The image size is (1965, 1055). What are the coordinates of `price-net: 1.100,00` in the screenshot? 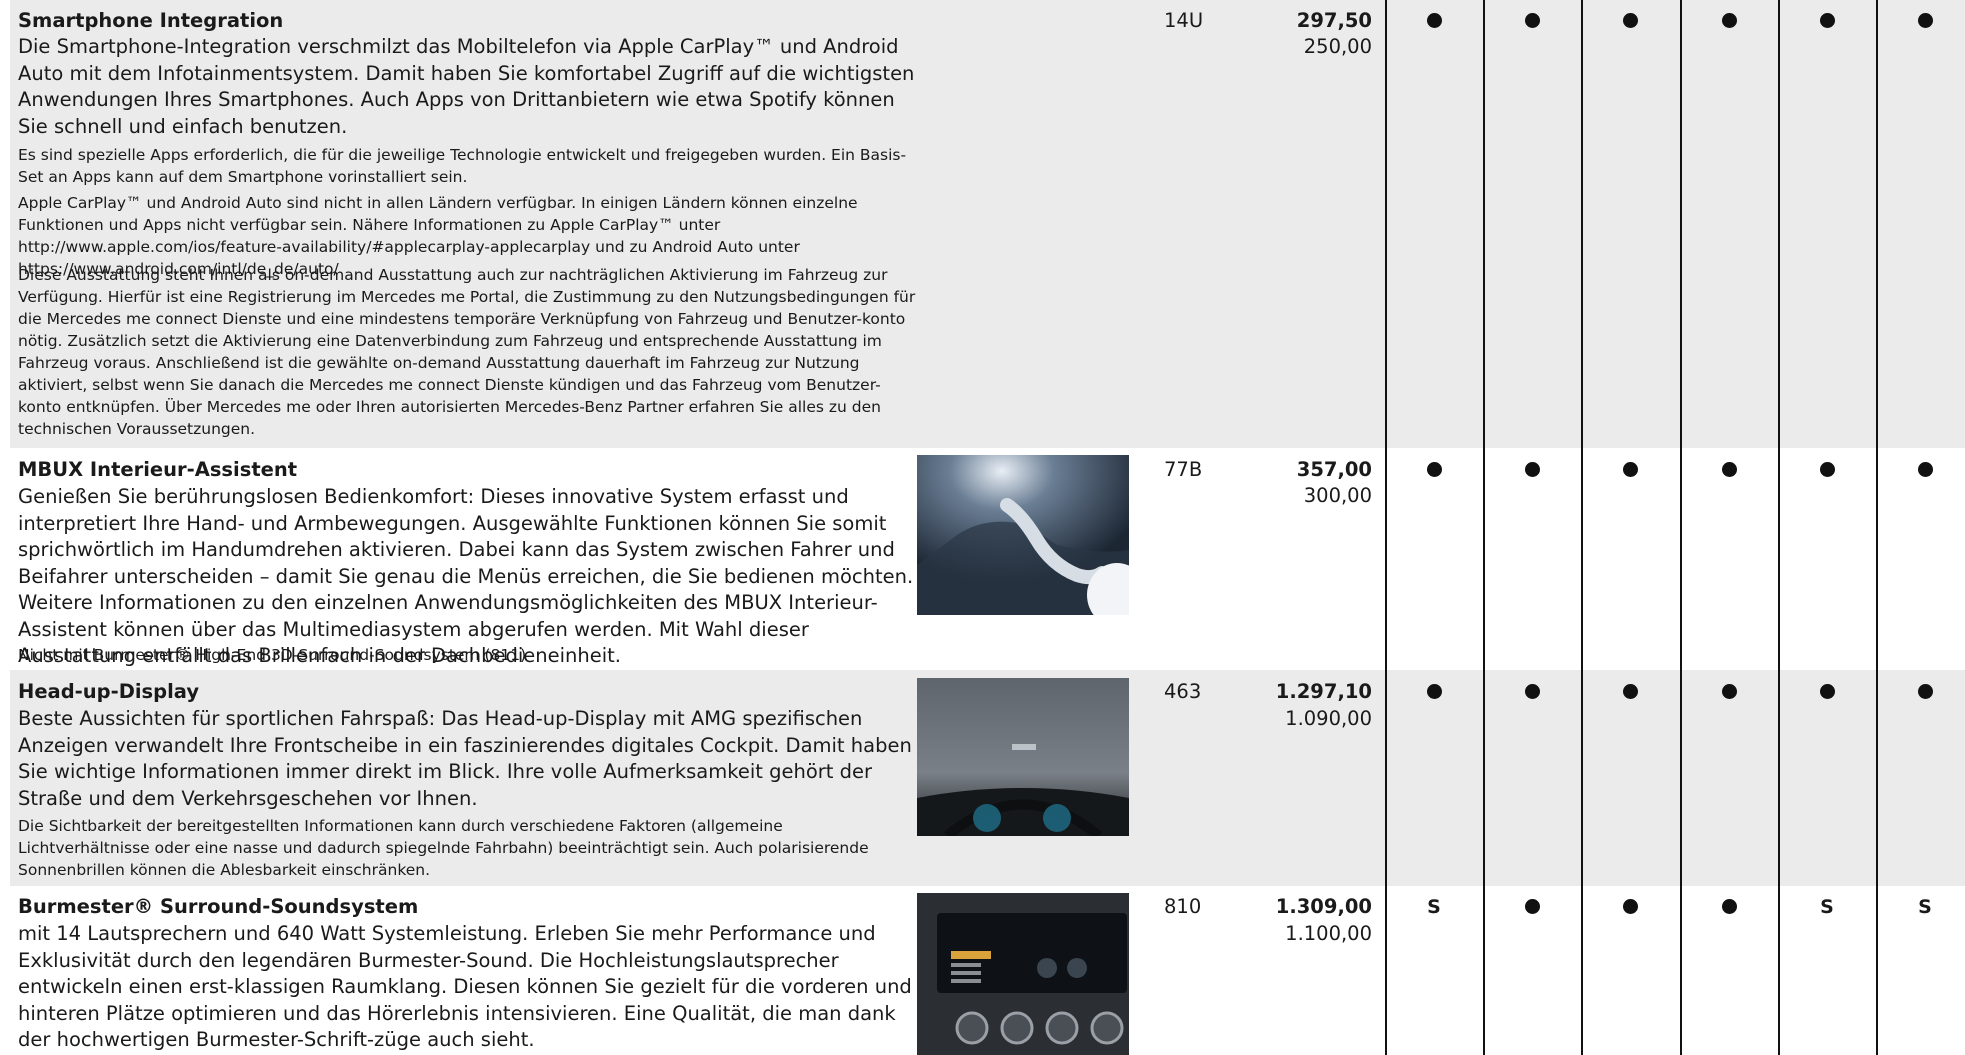 It's located at (1328, 933).